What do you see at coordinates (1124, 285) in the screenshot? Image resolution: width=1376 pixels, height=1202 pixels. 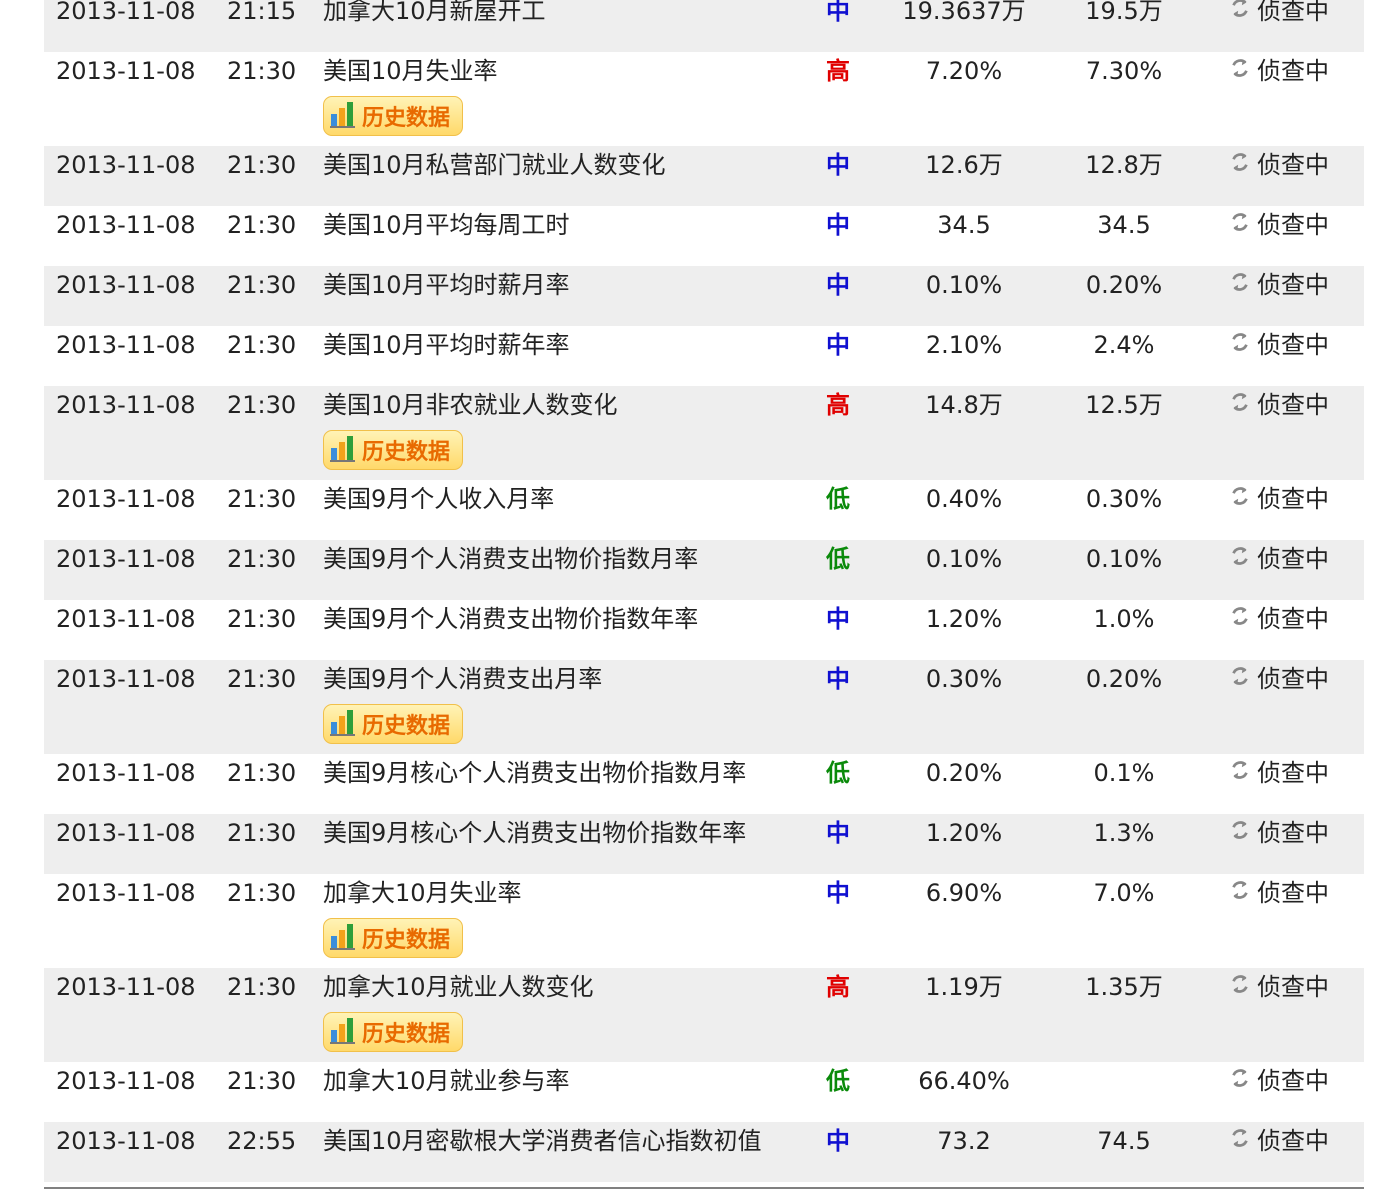 I see `forecast-value: 0.20%` at bounding box center [1124, 285].